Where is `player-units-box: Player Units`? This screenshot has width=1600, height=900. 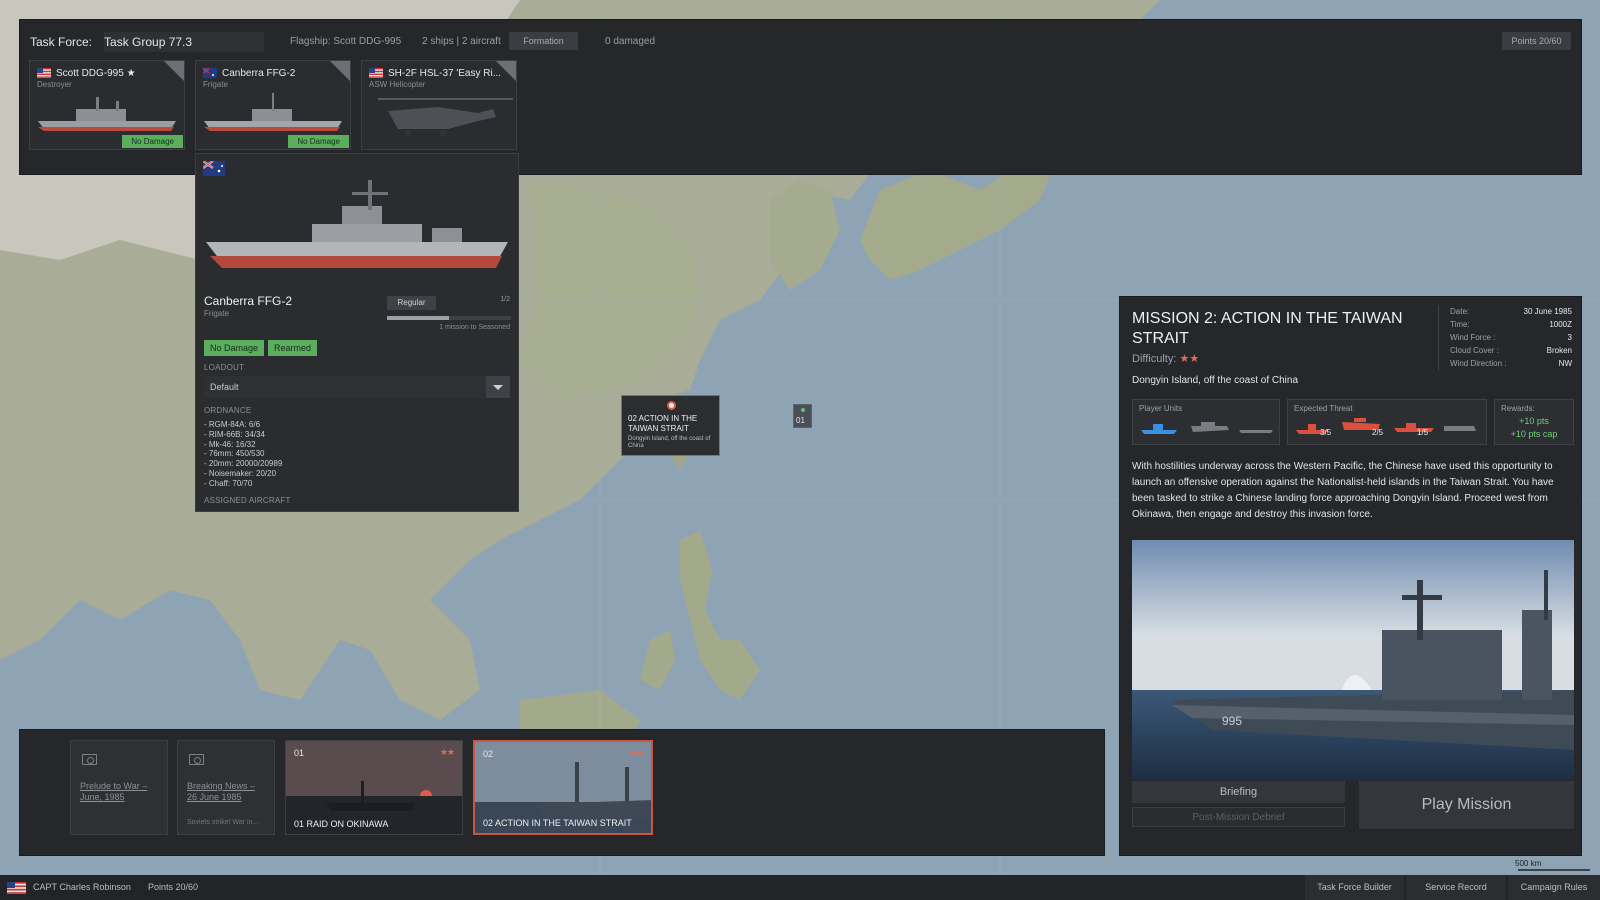 player-units-box: Player Units is located at coordinates (1206, 422).